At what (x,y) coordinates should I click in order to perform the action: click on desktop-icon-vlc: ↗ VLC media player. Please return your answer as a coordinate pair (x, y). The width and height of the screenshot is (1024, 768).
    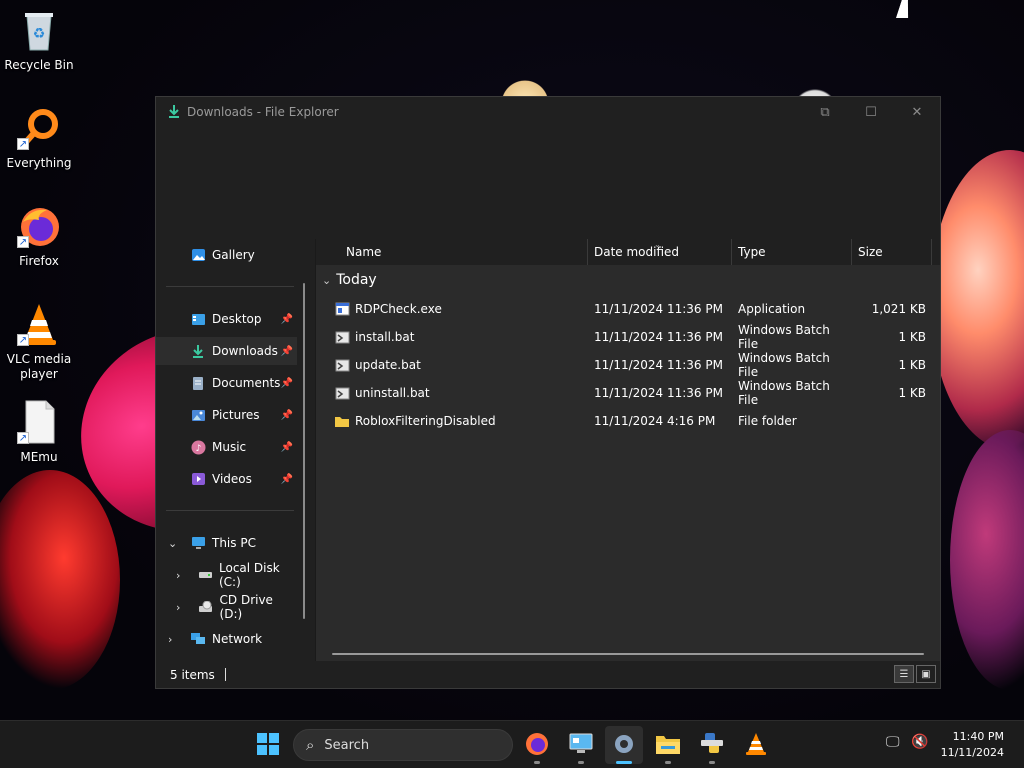
    Looking at the image, I should click on (39, 342).